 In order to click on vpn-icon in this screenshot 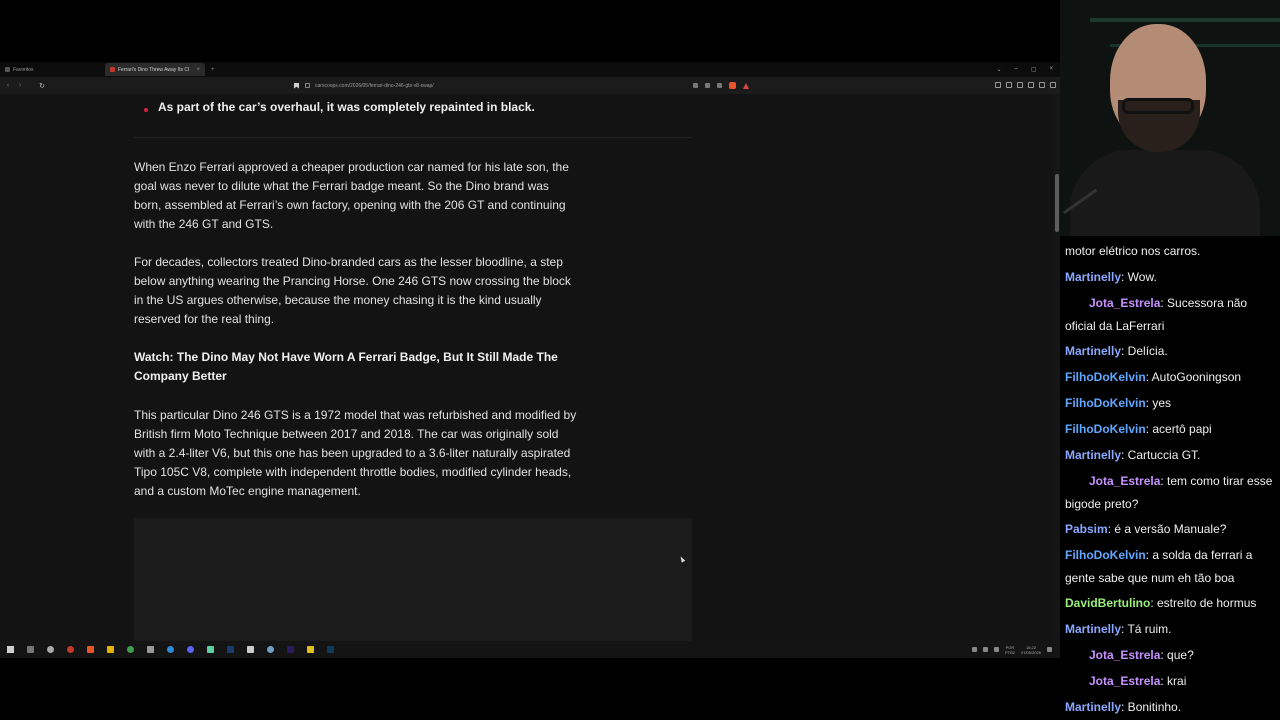, I will do `click(1031, 85)`.